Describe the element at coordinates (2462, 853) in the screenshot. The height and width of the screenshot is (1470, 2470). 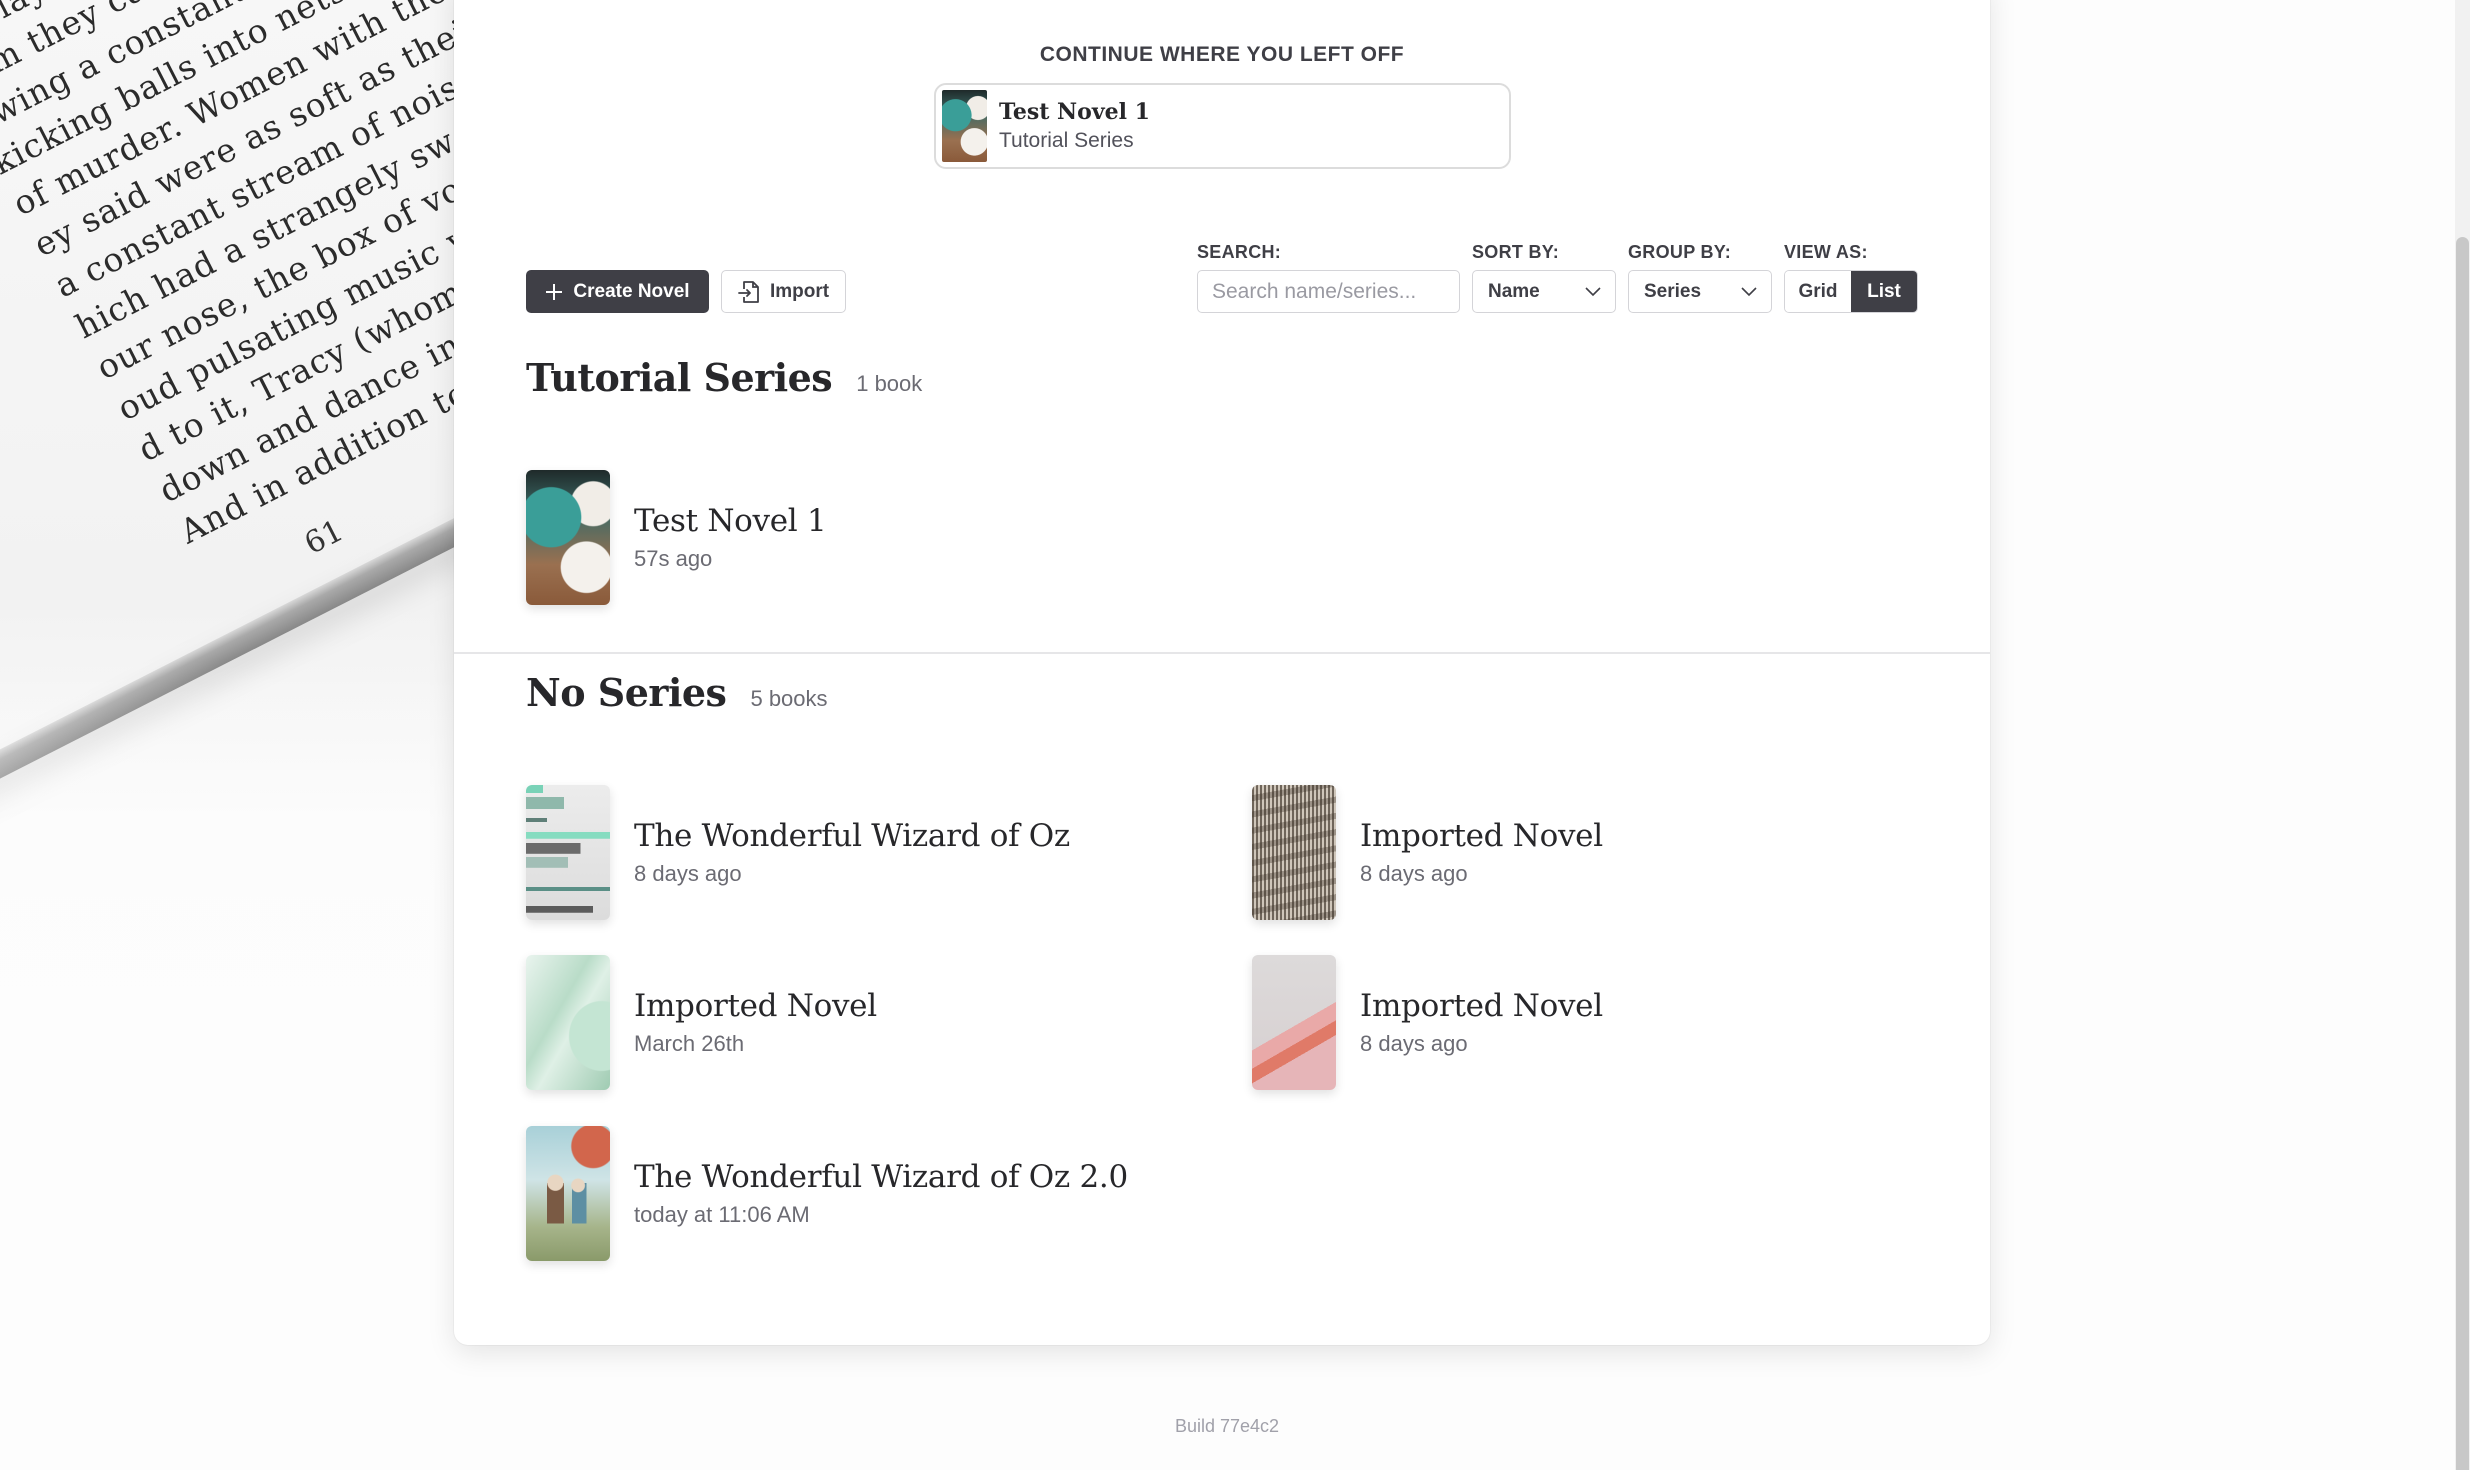
I see `scrollbar-thumb` at that location.